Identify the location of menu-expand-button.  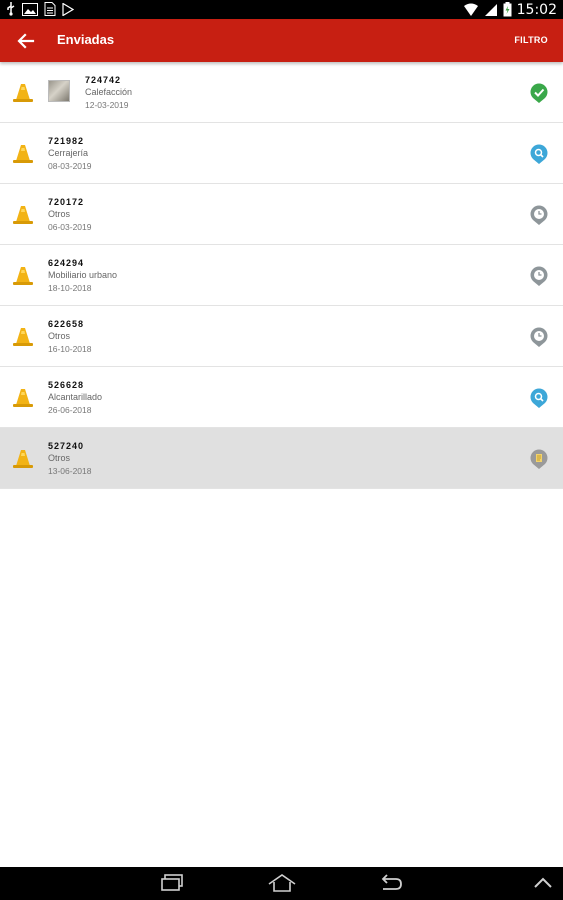
(543, 885).